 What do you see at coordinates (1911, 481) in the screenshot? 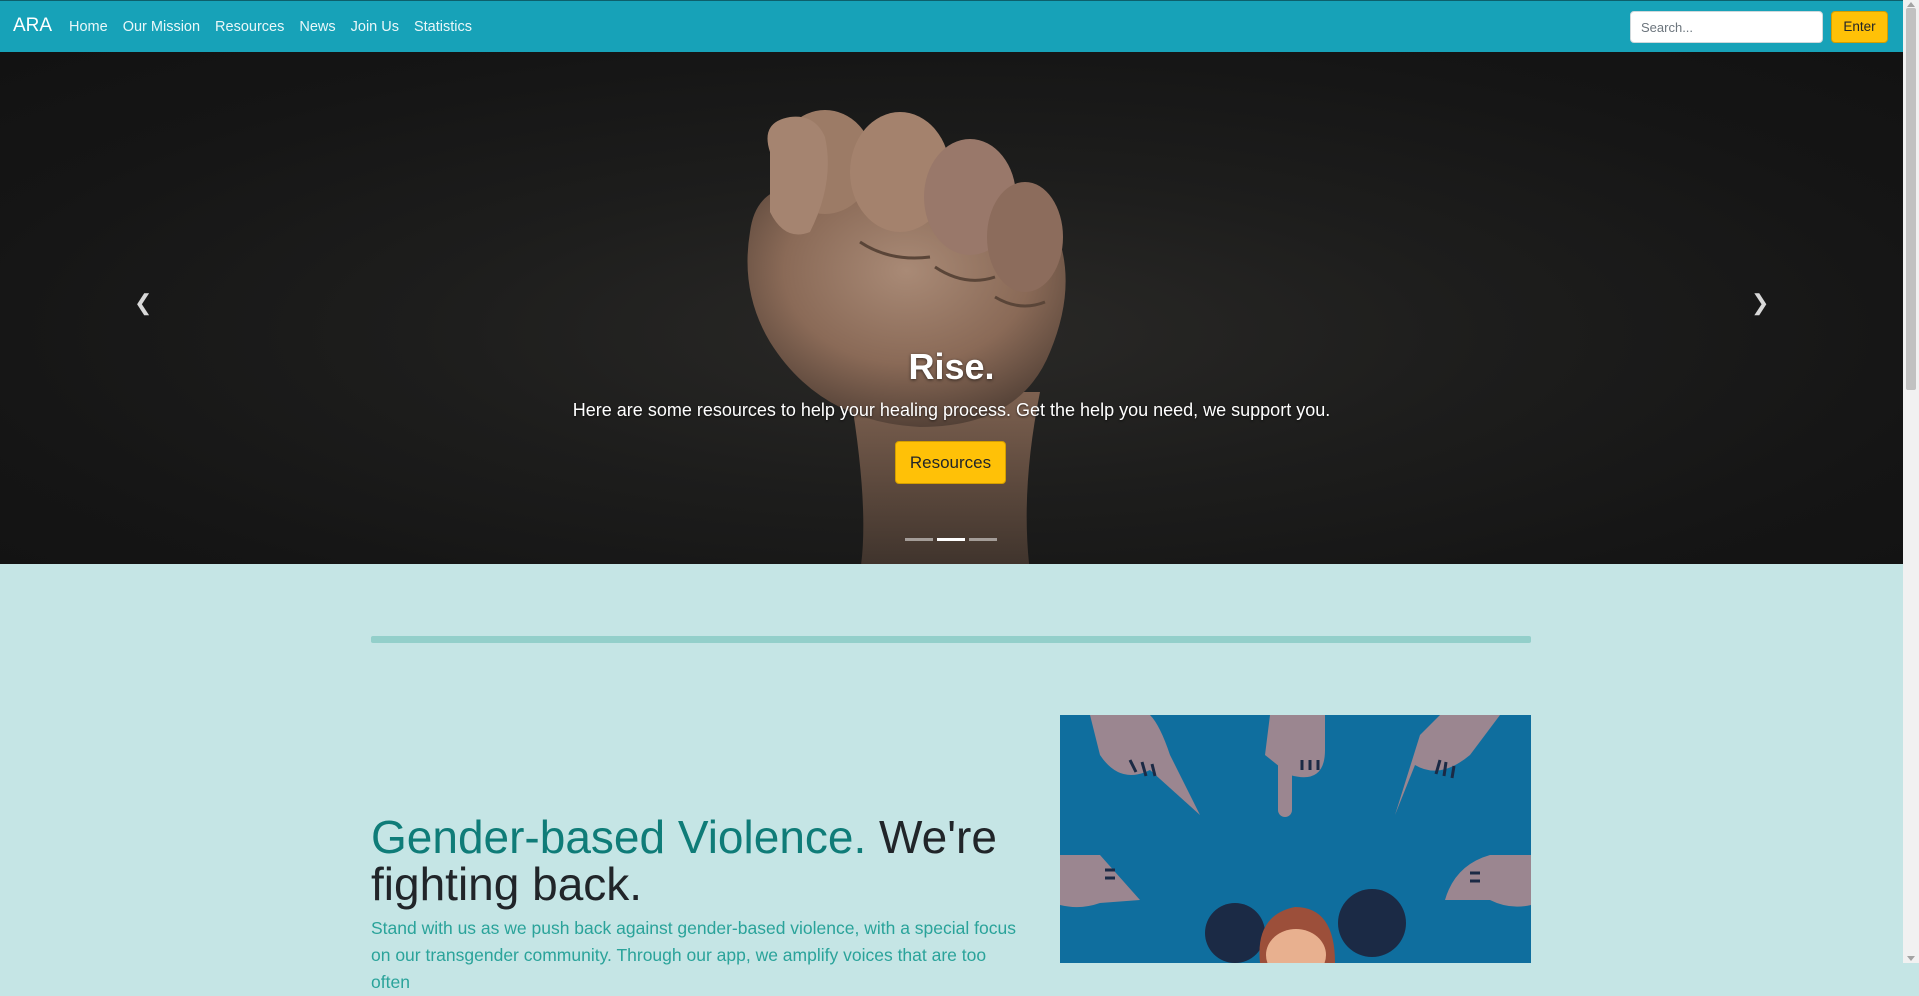
I see `page-scrollbar` at bounding box center [1911, 481].